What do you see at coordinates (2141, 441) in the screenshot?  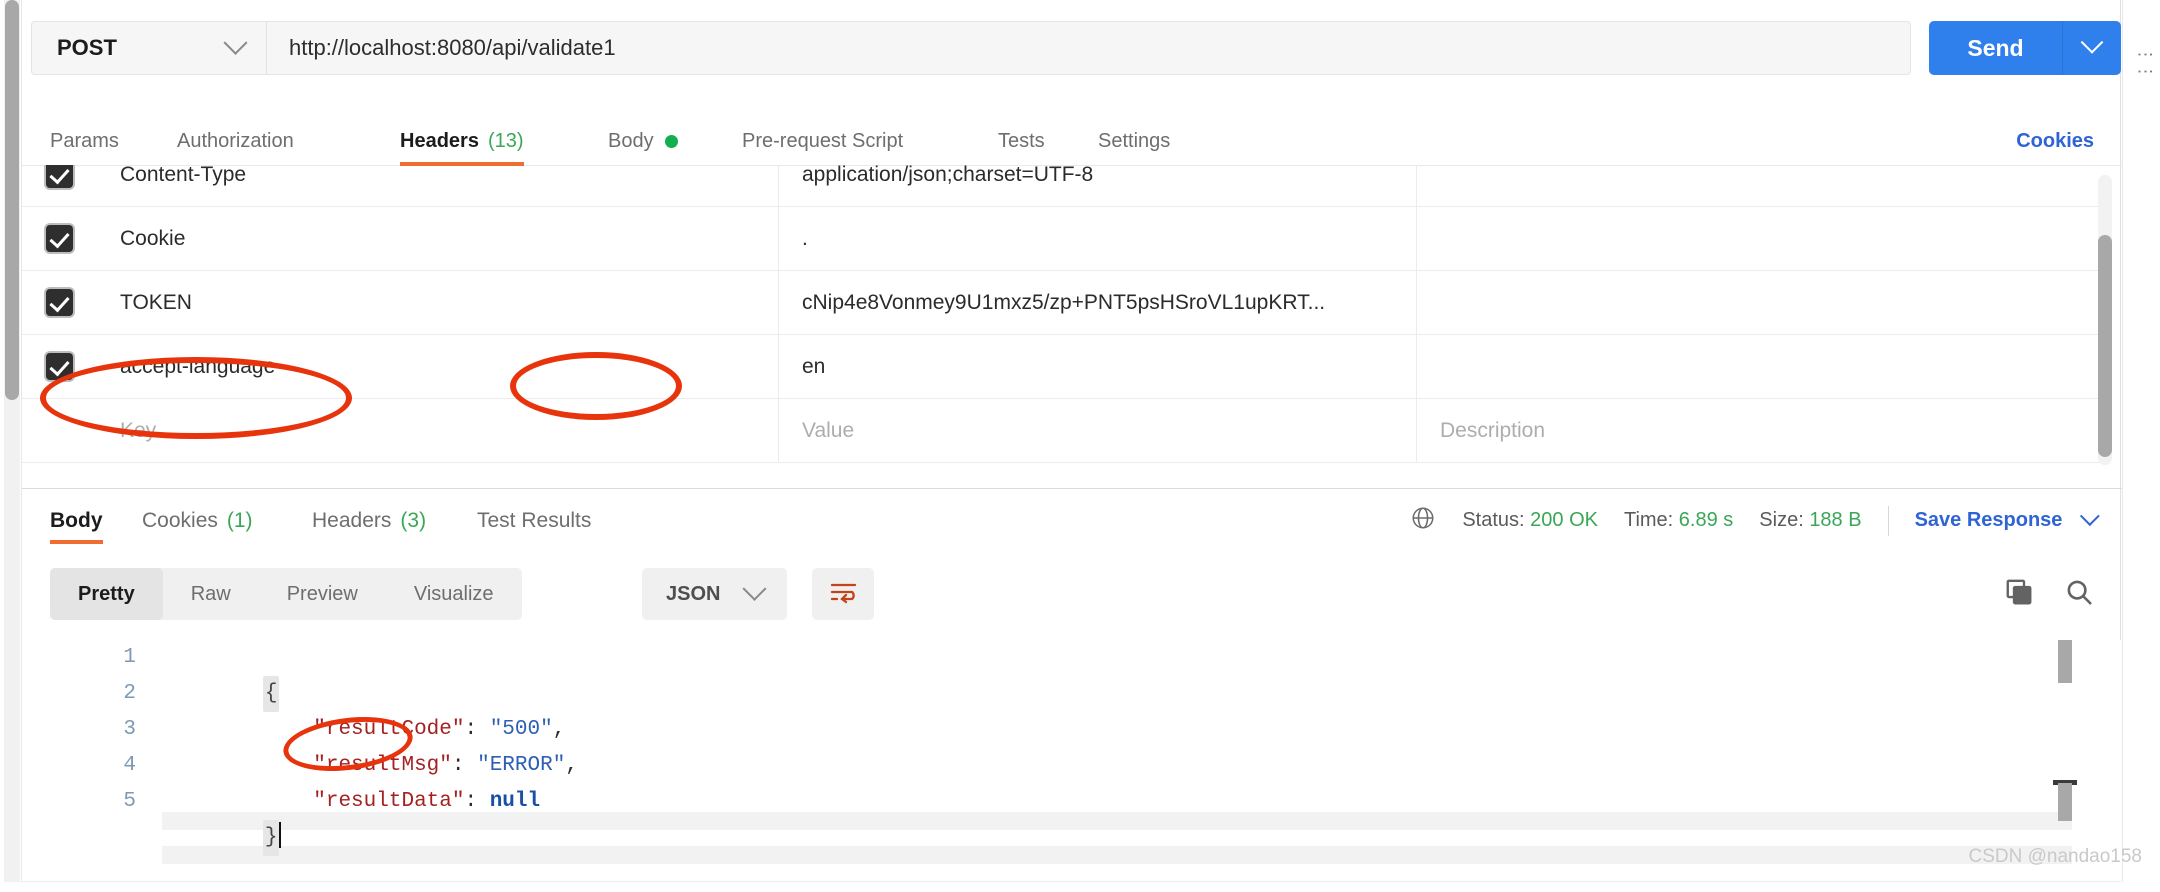 I see `right-sidebar-rail` at bounding box center [2141, 441].